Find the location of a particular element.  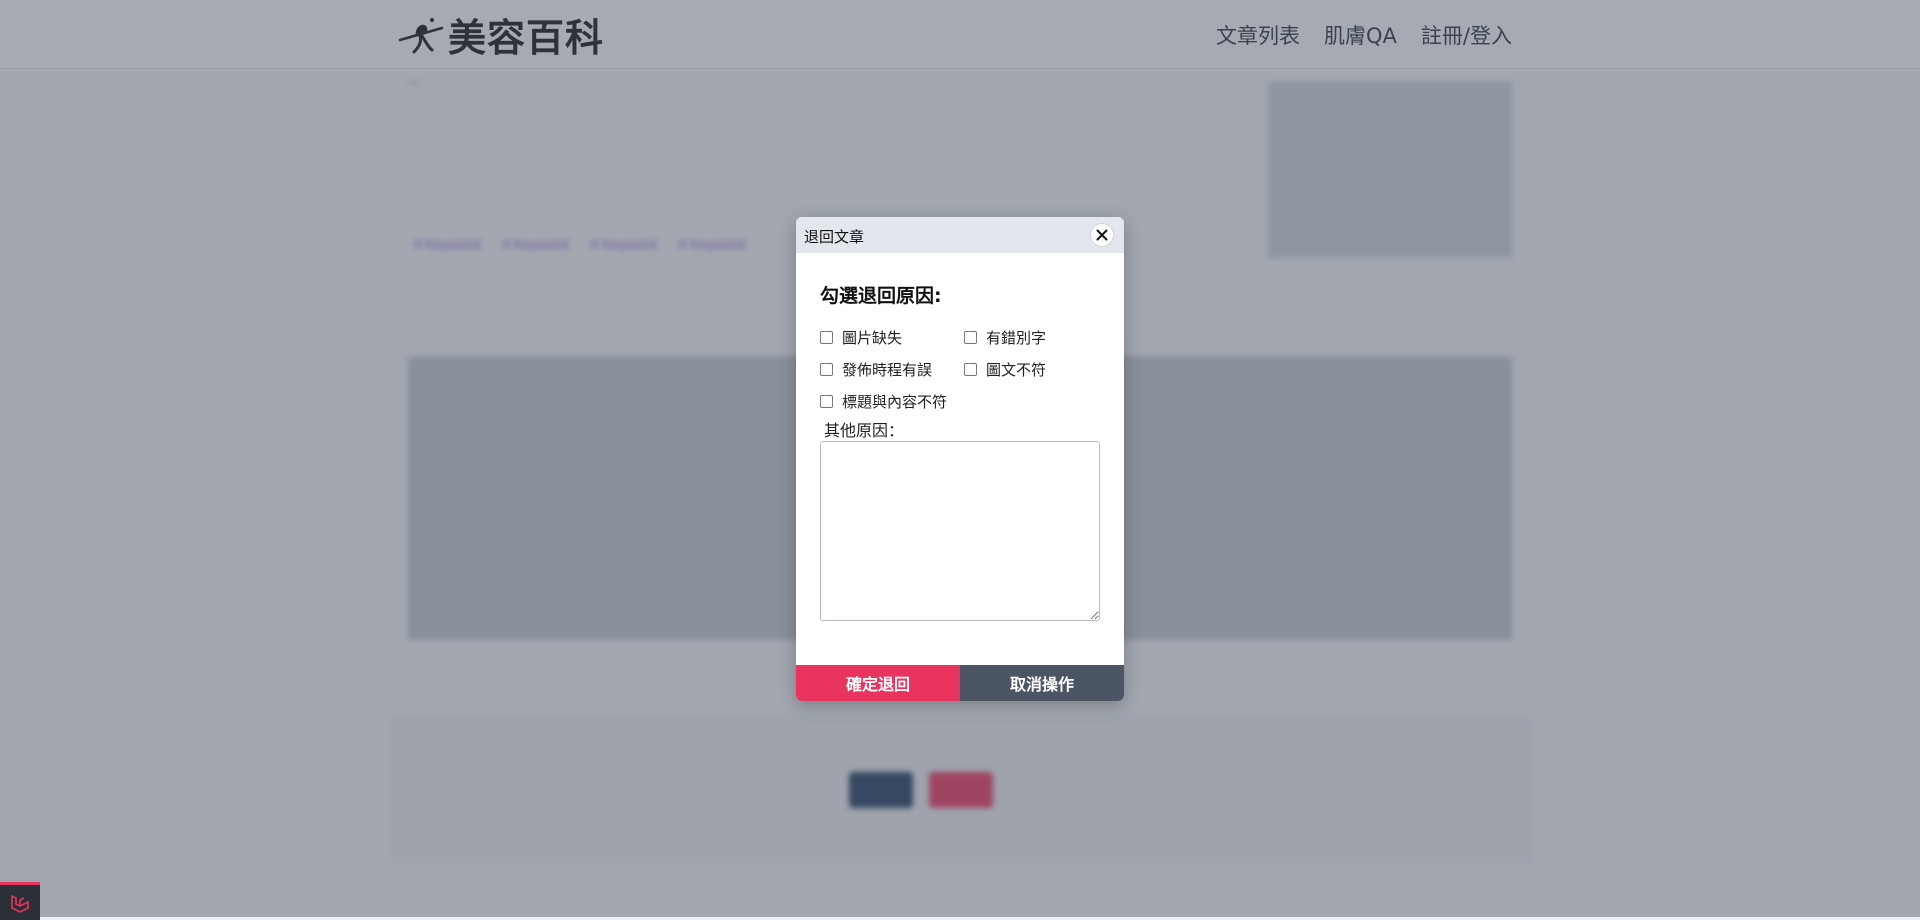

reason-checkbox-typo: 有錯別字 is located at coordinates (1005, 337).